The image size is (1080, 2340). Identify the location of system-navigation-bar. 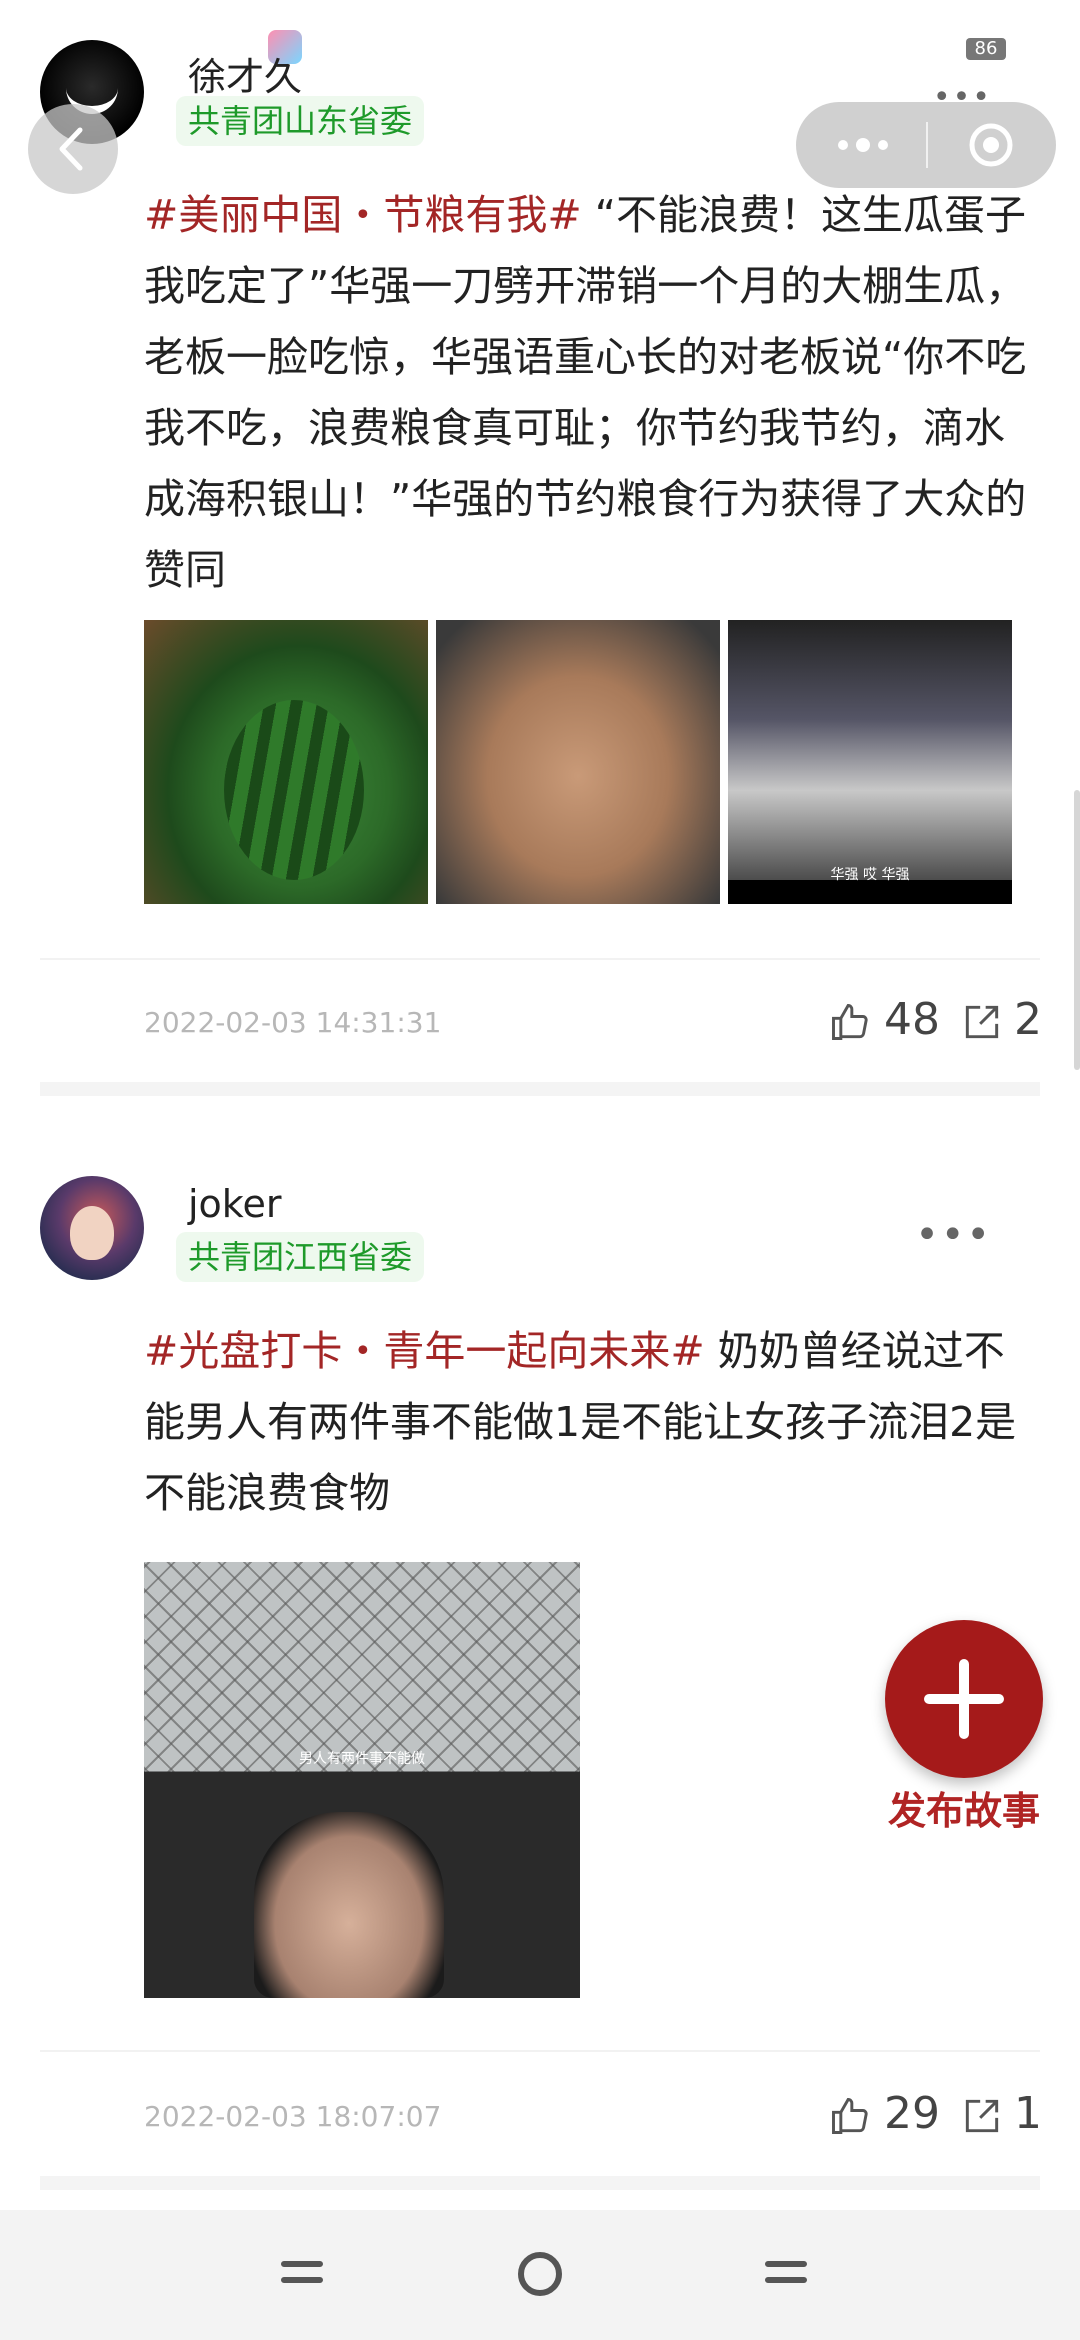
(540, 2275).